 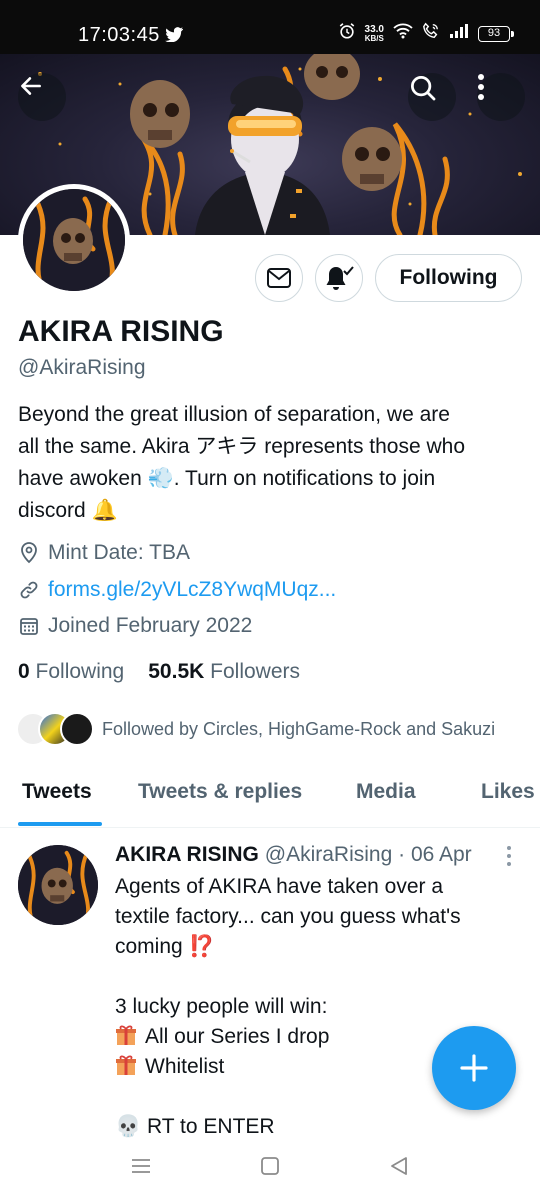 I want to click on tweet-more-button, so click(x=509, y=858).